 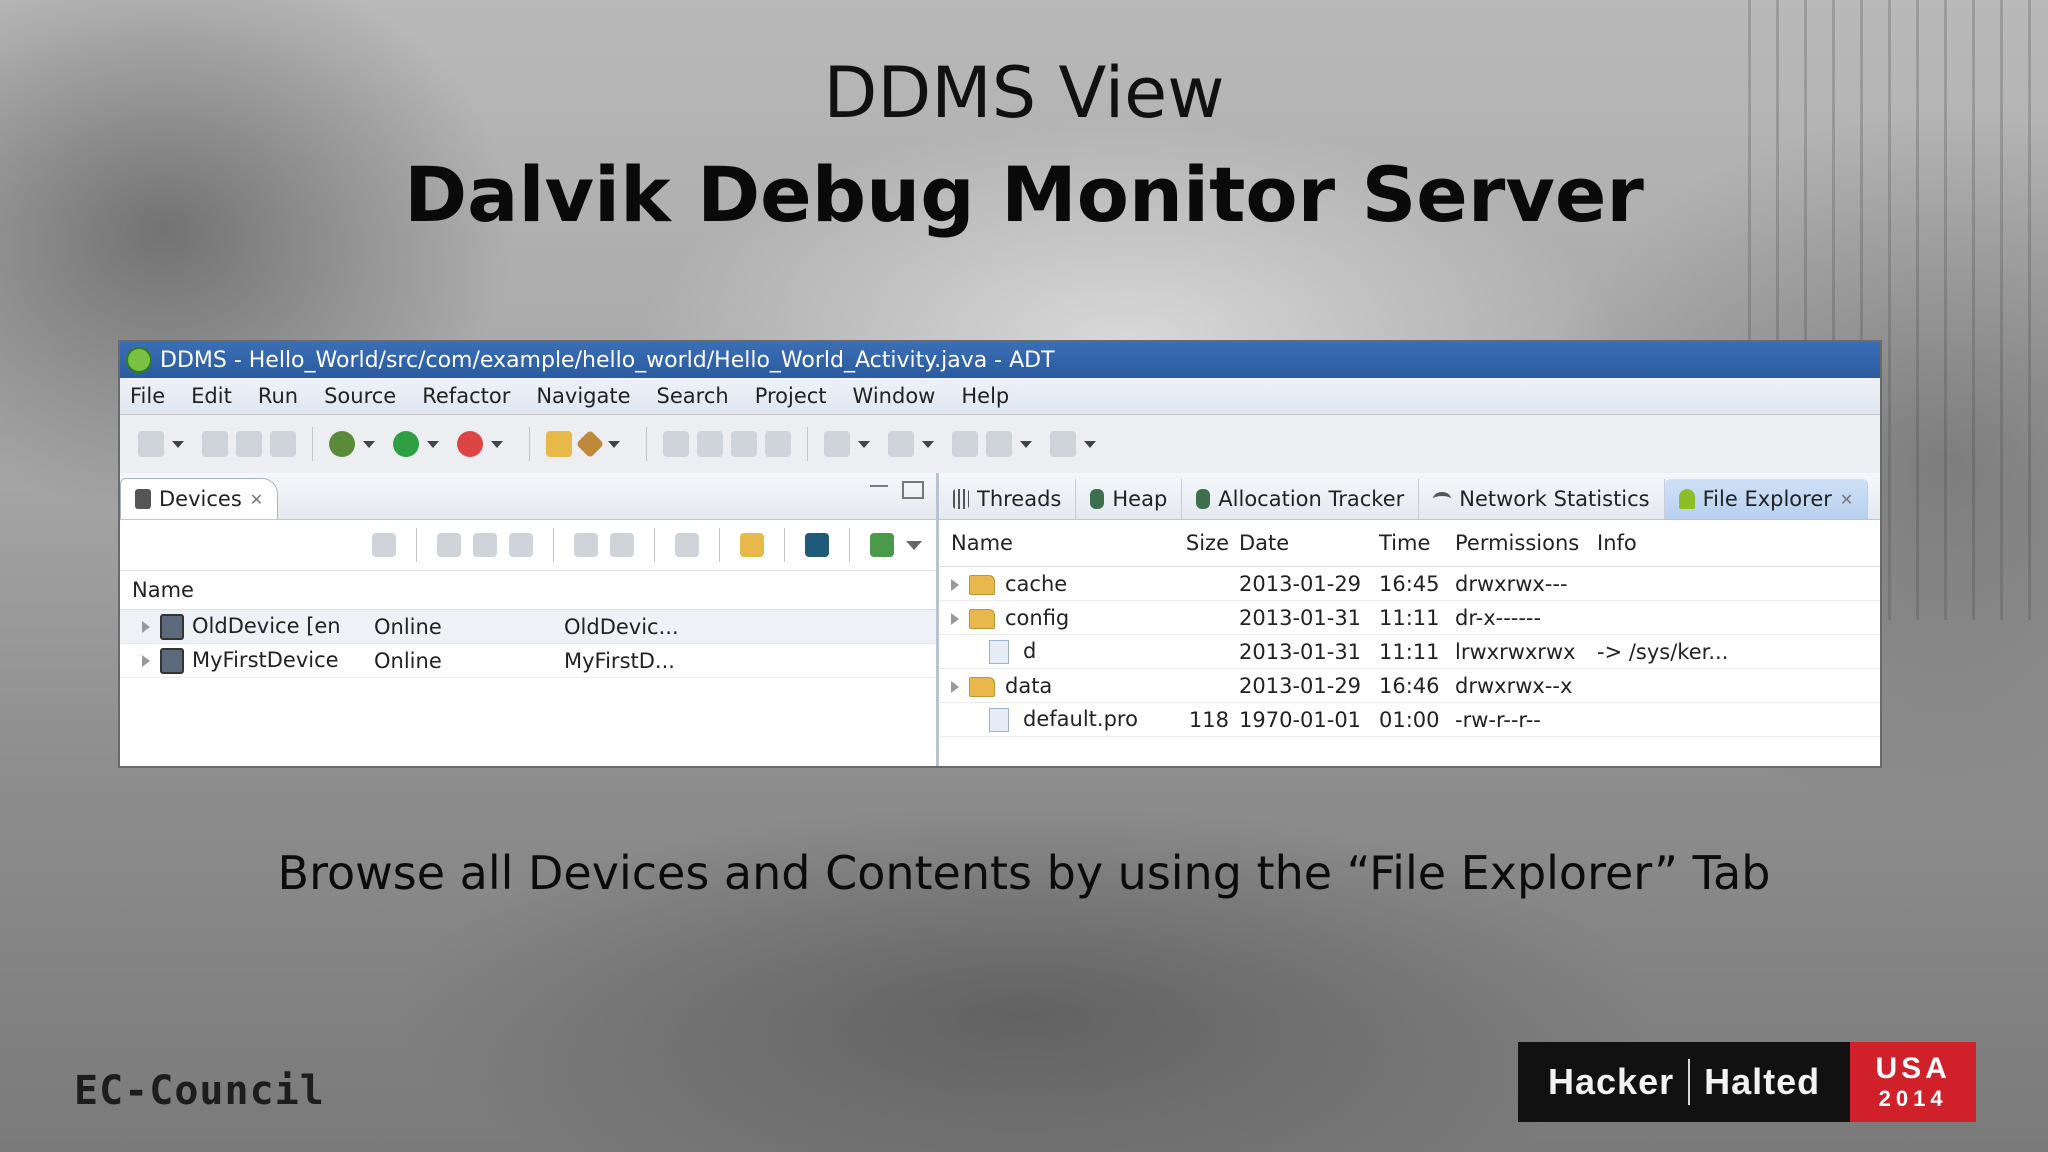 What do you see at coordinates (1407, 543) in the screenshot?
I see `column-time: Time` at bounding box center [1407, 543].